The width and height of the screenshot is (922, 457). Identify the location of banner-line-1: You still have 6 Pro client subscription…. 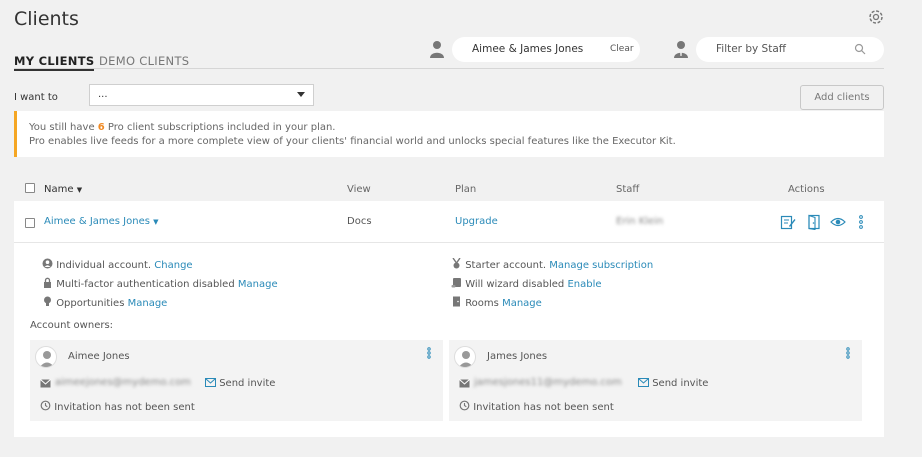
(182, 127).